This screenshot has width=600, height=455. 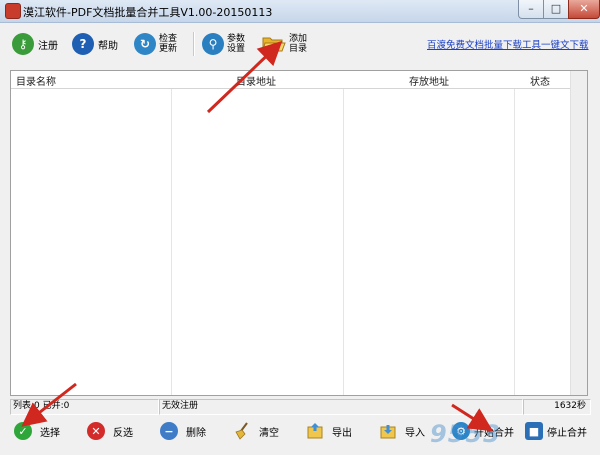 I want to click on import-label: 导入, so click(x=415, y=433).